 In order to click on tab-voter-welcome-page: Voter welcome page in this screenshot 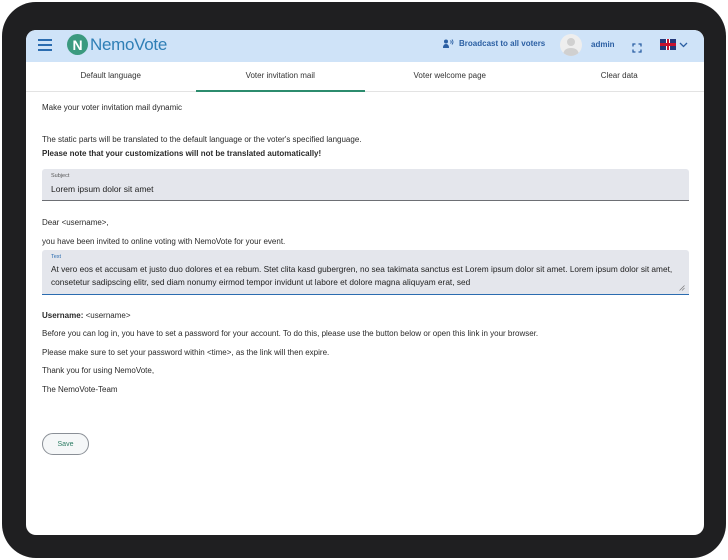, I will do `click(450, 76)`.